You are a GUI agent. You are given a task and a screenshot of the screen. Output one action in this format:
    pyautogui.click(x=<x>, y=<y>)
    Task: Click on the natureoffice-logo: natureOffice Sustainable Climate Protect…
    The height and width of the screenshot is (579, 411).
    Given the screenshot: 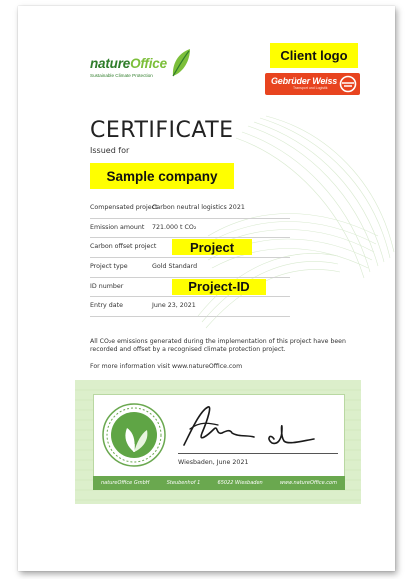 What is the action you would take?
    pyautogui.click(x=145, y=66)
    